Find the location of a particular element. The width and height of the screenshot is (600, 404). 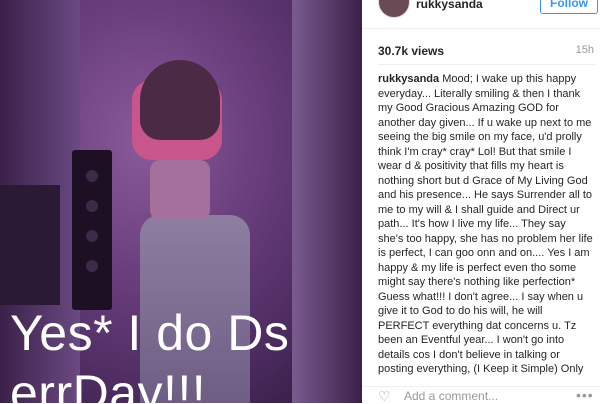

username: rukkysanda is located at coordinates (449, 5).